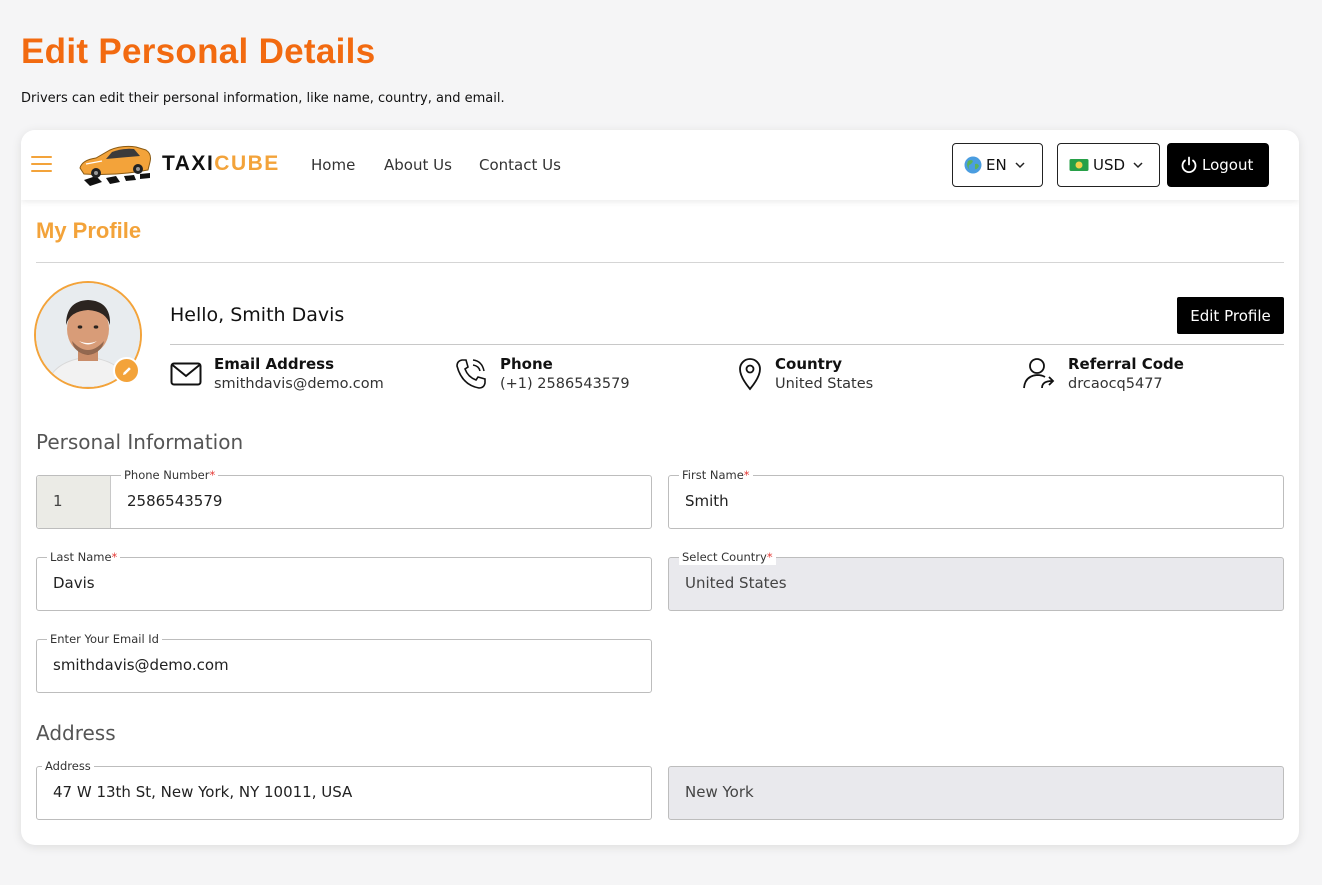 The width and height of the screenshot is (1322, 885). Describe the element at coordinates (344, 662) in the screenshot. I see `email-field: Enter Your Email Id smithdavis@demo.com` at that location.